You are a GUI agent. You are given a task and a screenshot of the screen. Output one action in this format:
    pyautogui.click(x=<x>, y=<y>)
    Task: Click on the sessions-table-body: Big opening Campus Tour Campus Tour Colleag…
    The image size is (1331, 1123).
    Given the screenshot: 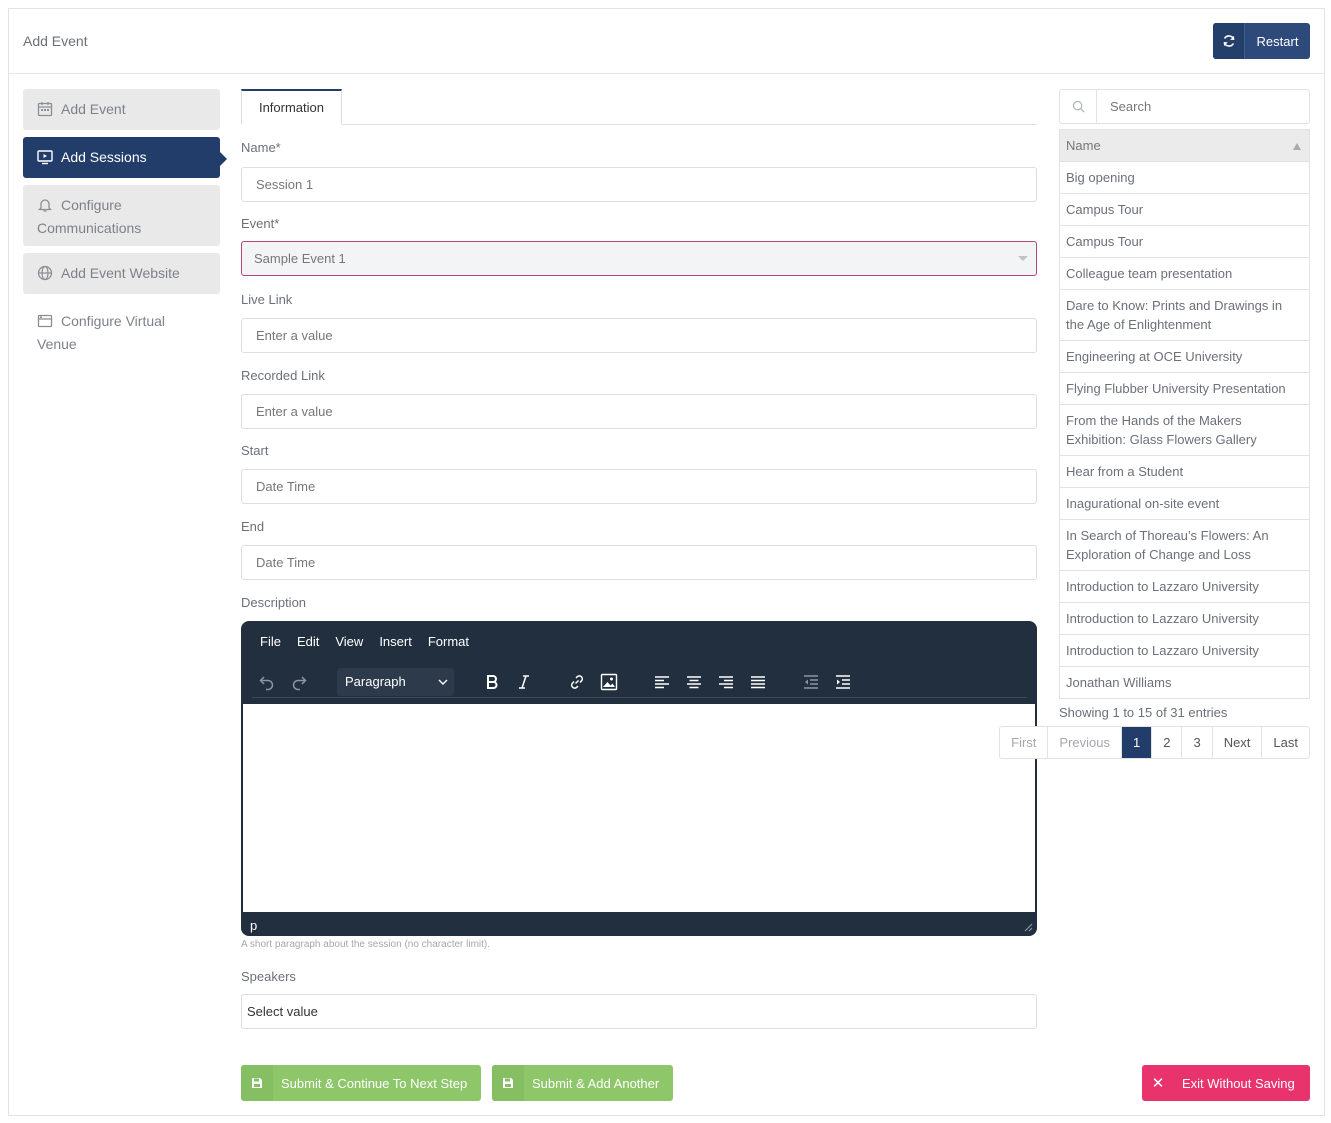 What is the action you would take?
    pyautogui.click(x=1184, y=430)
    